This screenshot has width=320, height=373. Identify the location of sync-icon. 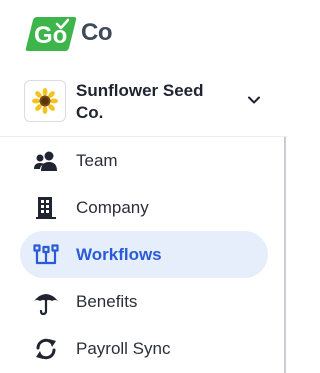
(46, 349).